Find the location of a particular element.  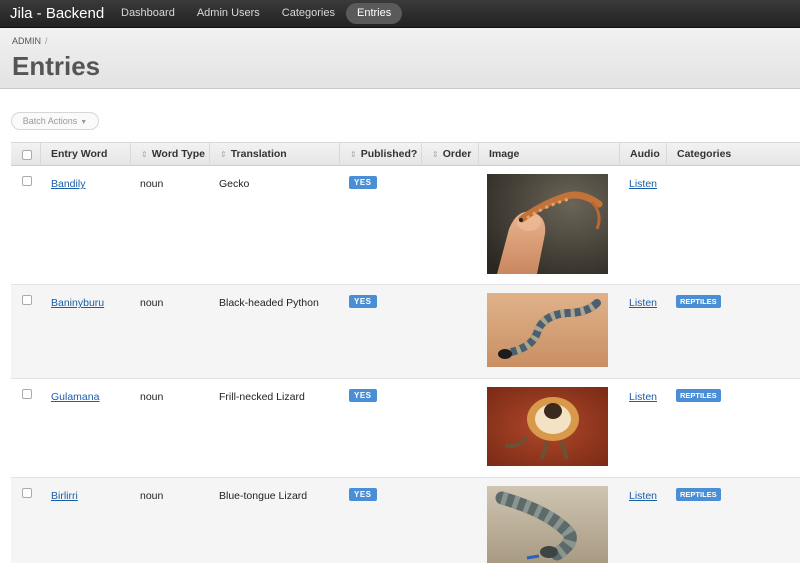

col-audio: Audio is located at coordinates (642, 154).